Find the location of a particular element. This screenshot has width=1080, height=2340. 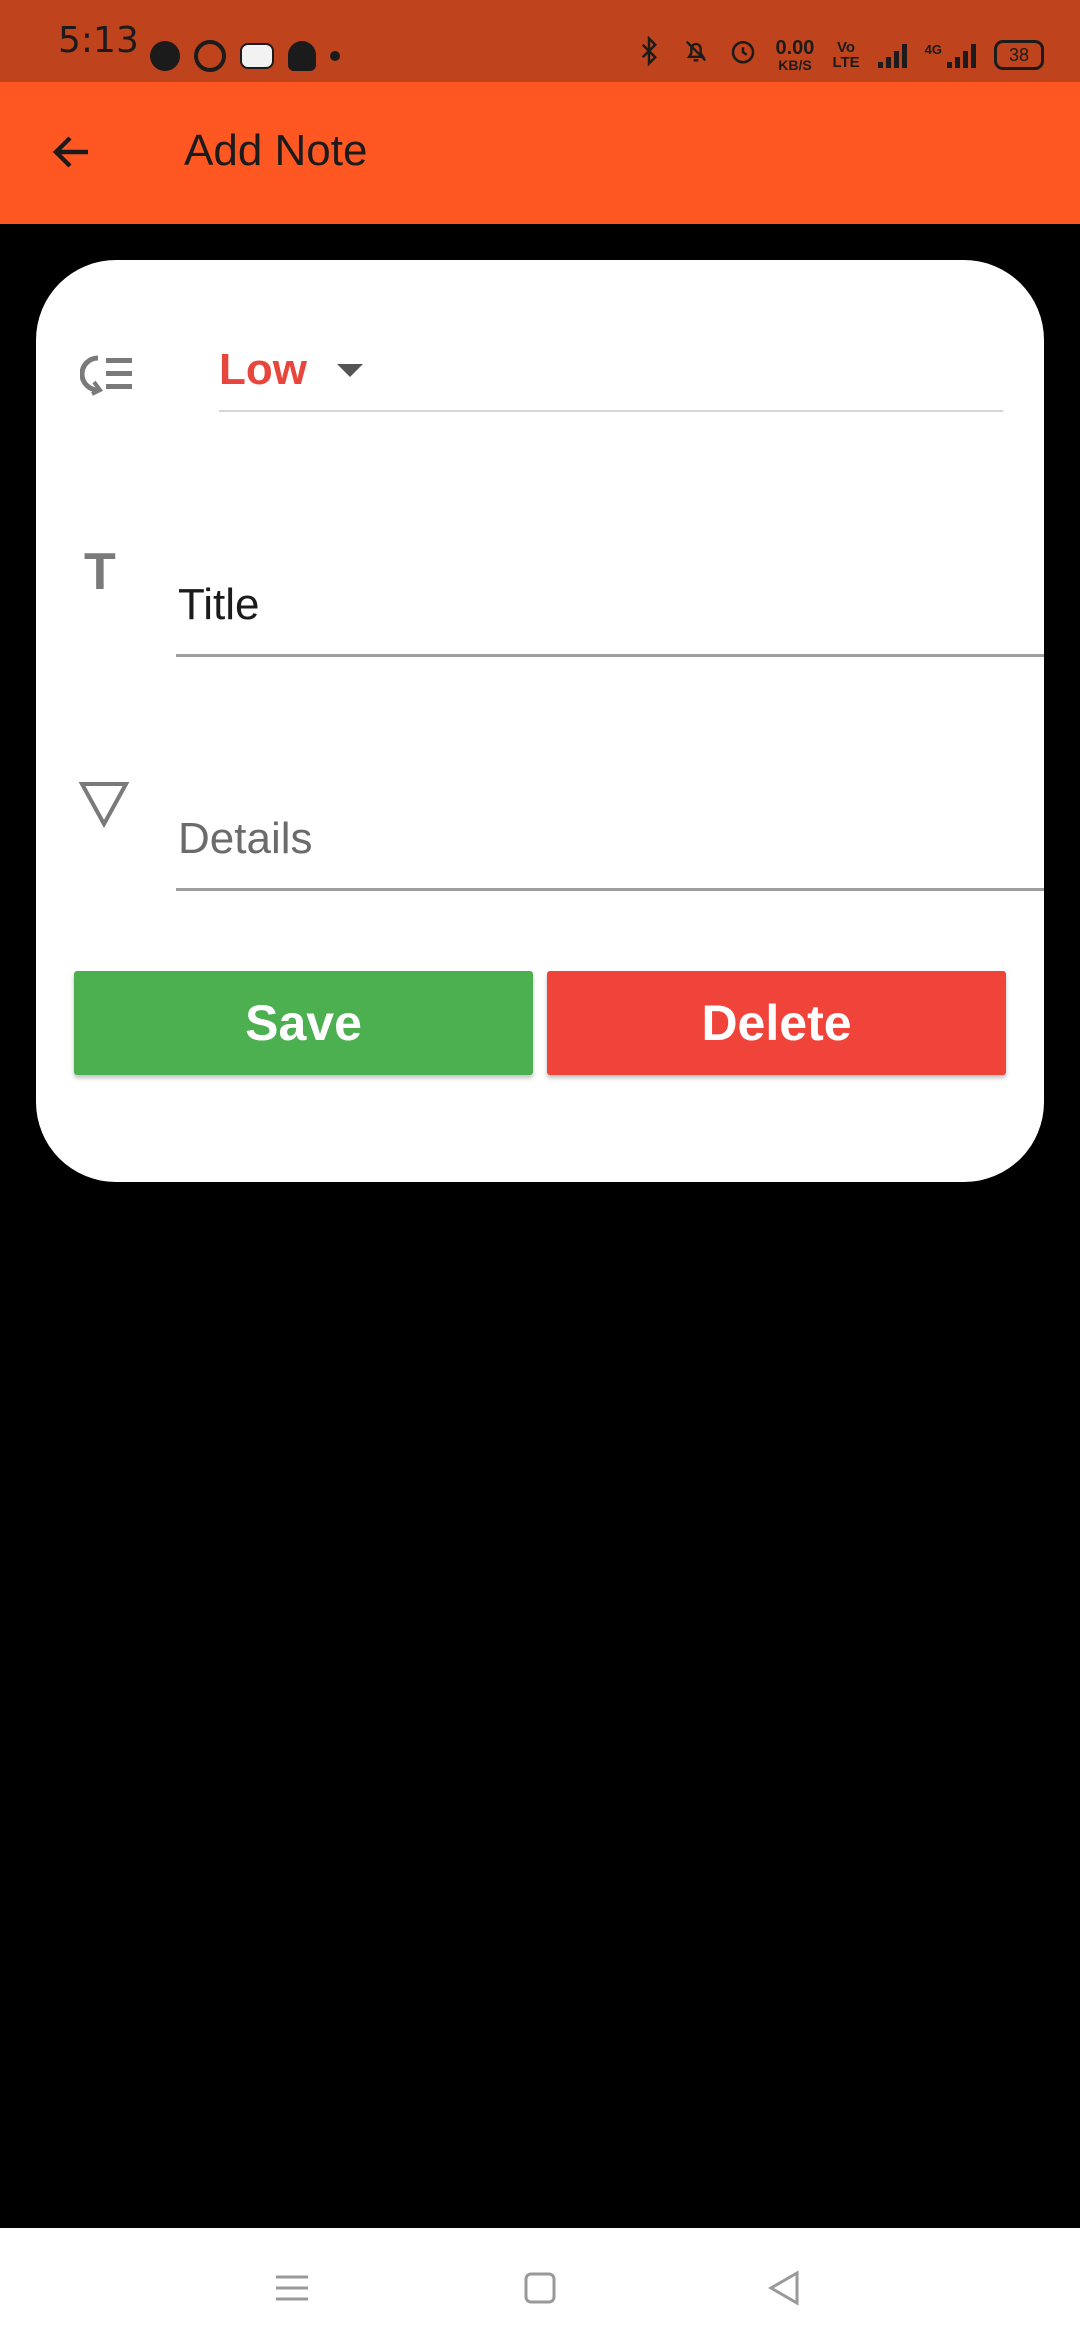

menu-icon is located at coordinates (292, 2288).